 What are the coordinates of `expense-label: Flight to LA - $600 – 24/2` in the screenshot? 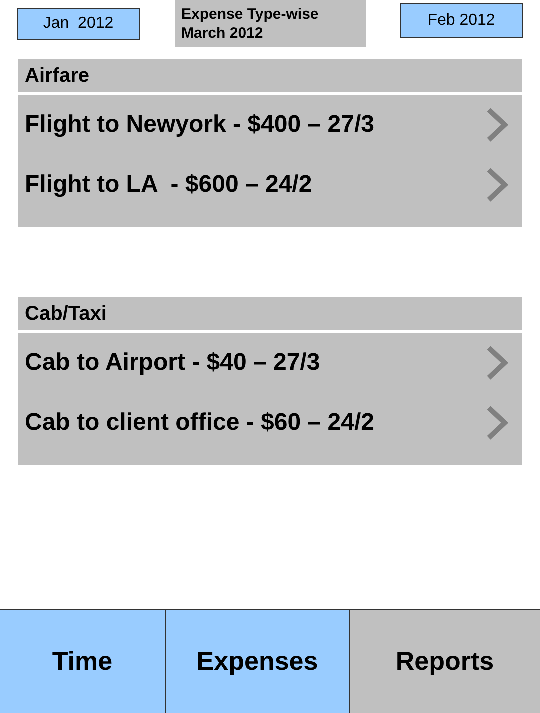 It's located at (168, 185).